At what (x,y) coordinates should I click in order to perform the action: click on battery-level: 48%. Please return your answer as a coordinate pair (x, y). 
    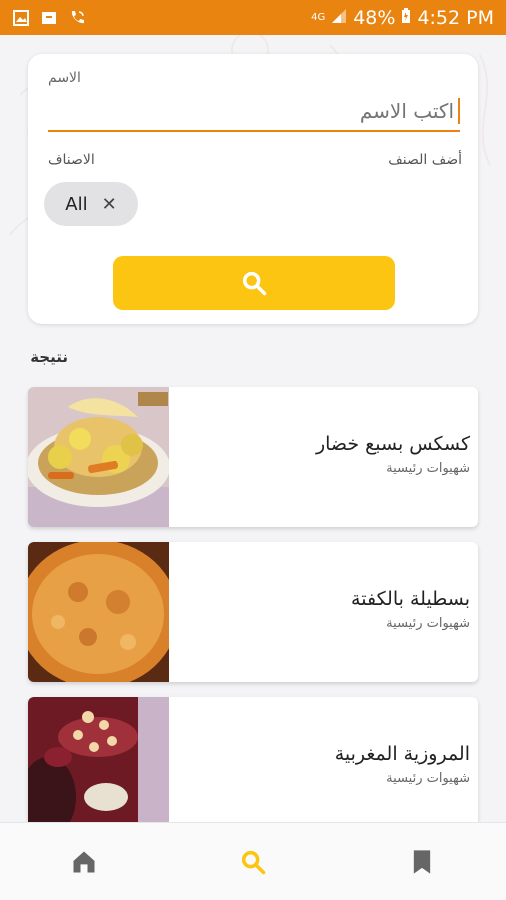
    Looking at the image, I should click on (374, 17).